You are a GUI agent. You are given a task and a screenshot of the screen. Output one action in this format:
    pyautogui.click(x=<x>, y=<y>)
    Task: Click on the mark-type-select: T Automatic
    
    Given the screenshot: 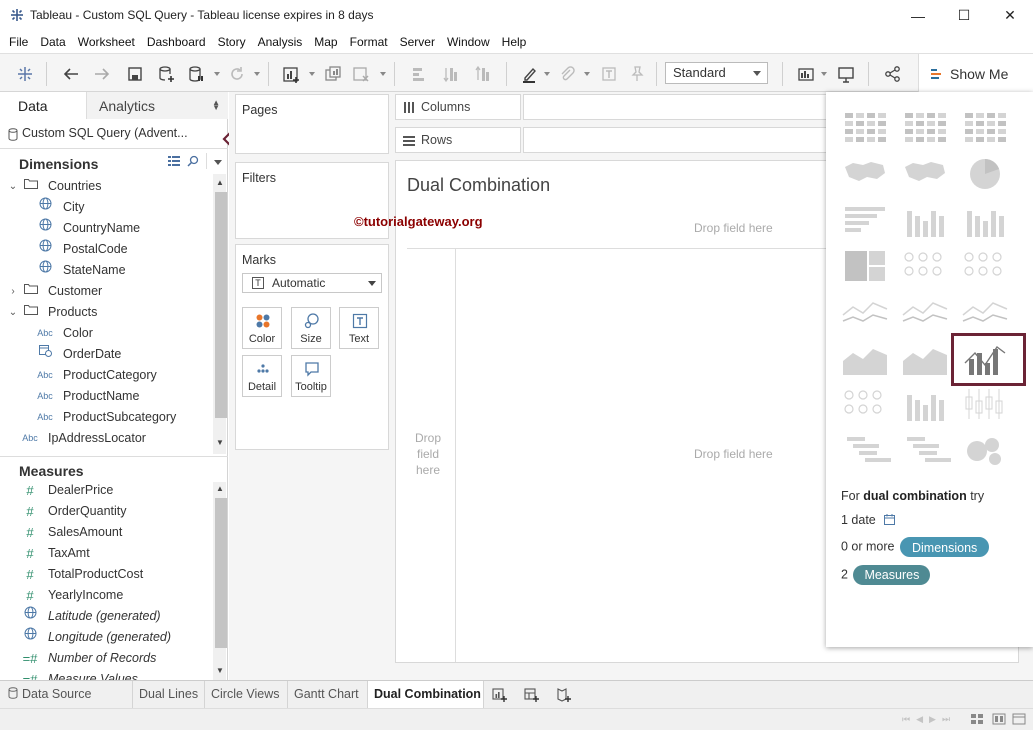 What is the action you would take?
    pyautogui.click(x=312, y=283)
    